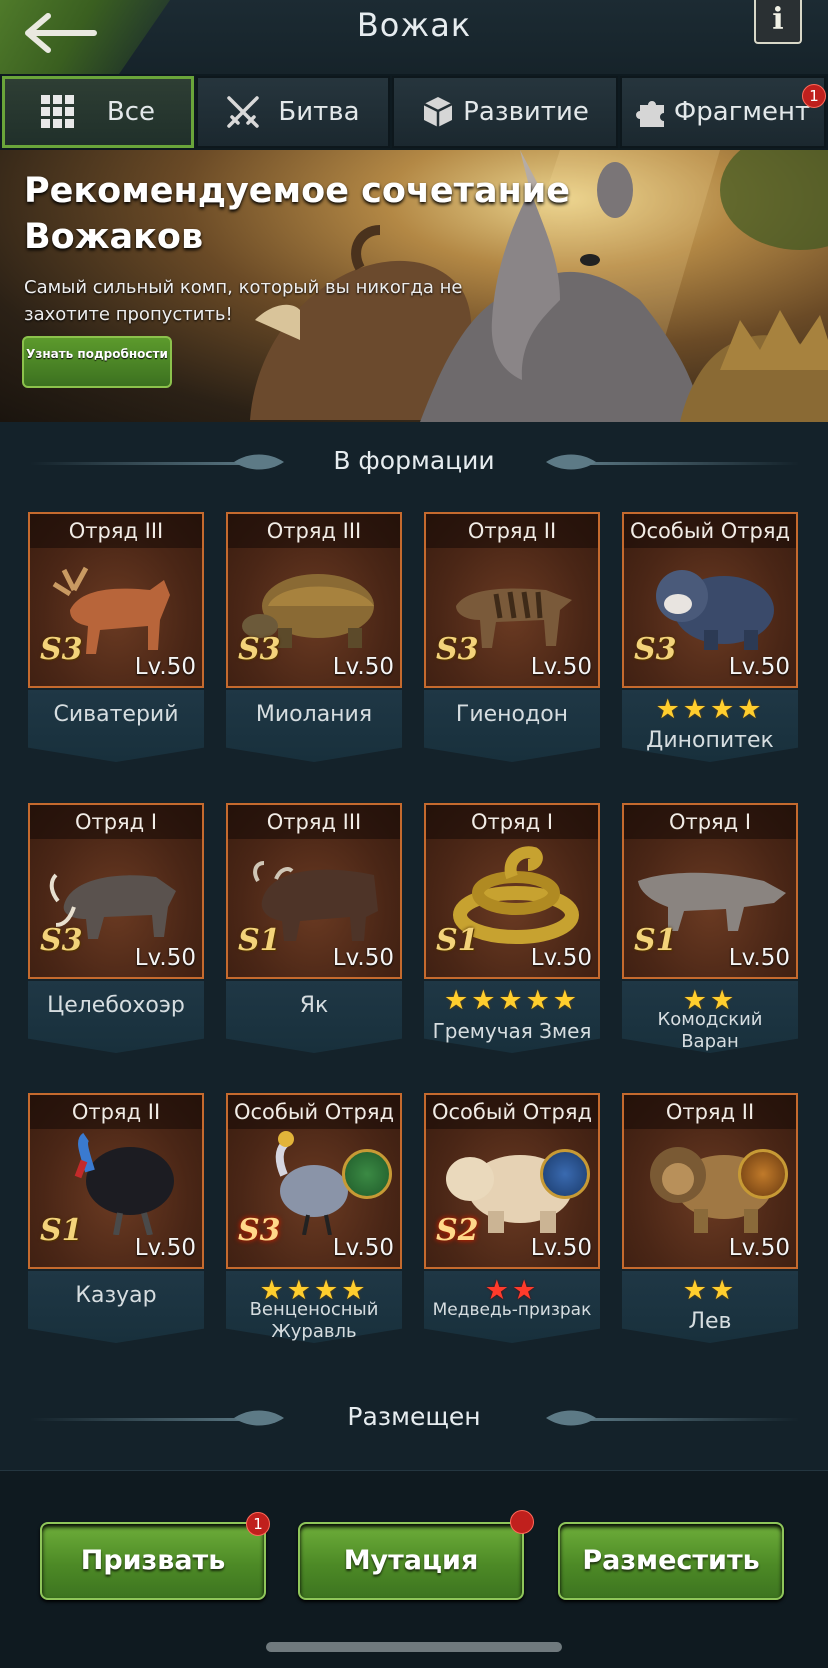 This screenshot has width=828, height=1668. Describe the element at coordinates (565, 1174) in the screenshot. I see `blue-bird-emblem-icon` at that location.